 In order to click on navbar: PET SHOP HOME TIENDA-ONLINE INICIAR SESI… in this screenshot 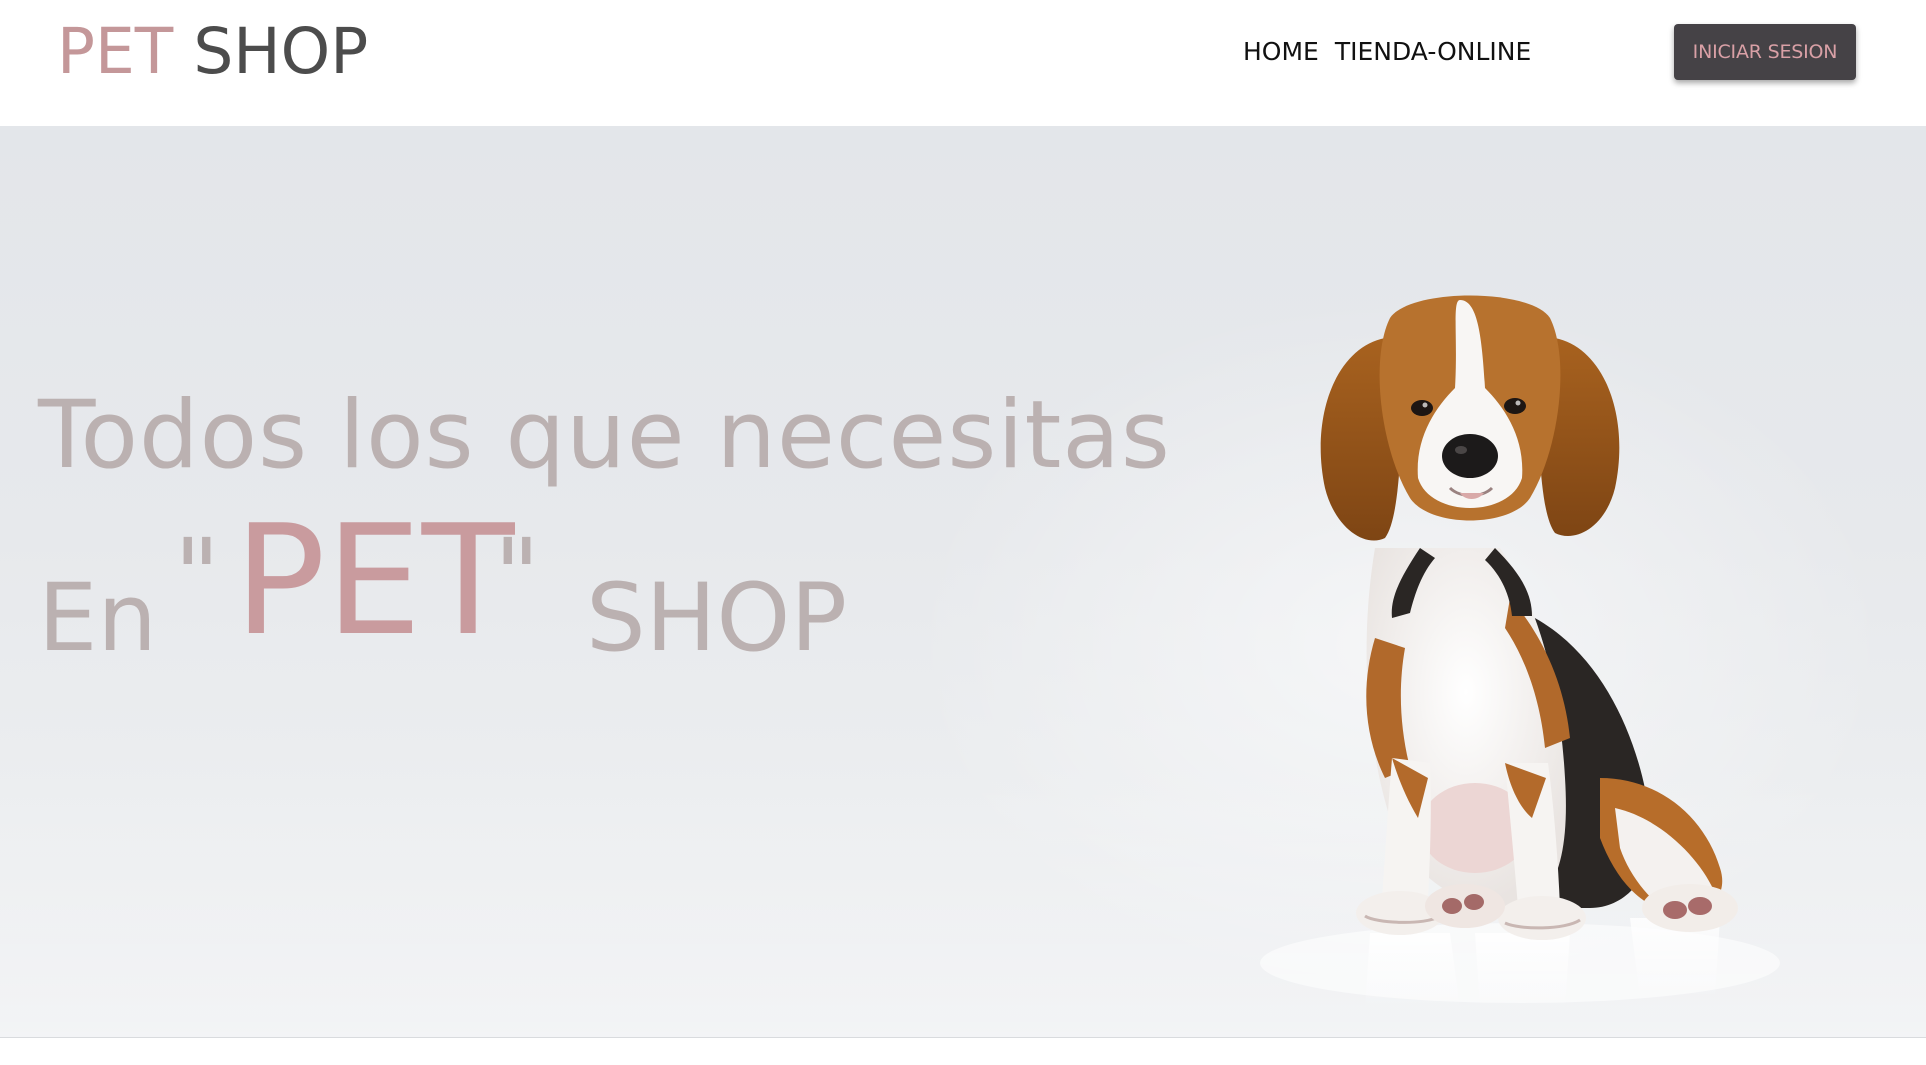, I will do `click(963, 63)`.